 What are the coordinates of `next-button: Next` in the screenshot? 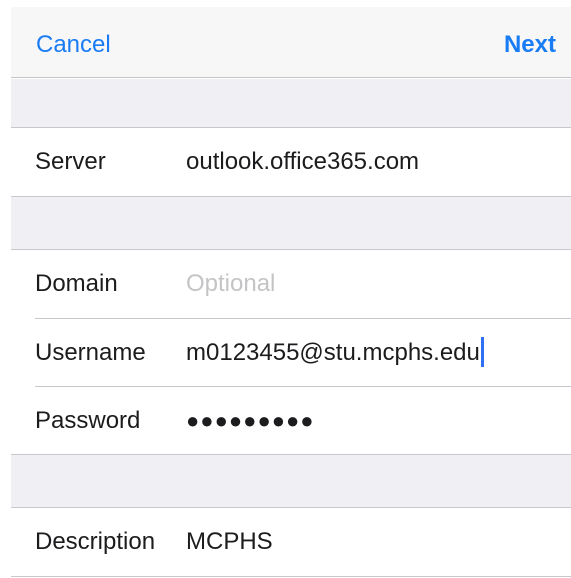 It's located at (530, 45).